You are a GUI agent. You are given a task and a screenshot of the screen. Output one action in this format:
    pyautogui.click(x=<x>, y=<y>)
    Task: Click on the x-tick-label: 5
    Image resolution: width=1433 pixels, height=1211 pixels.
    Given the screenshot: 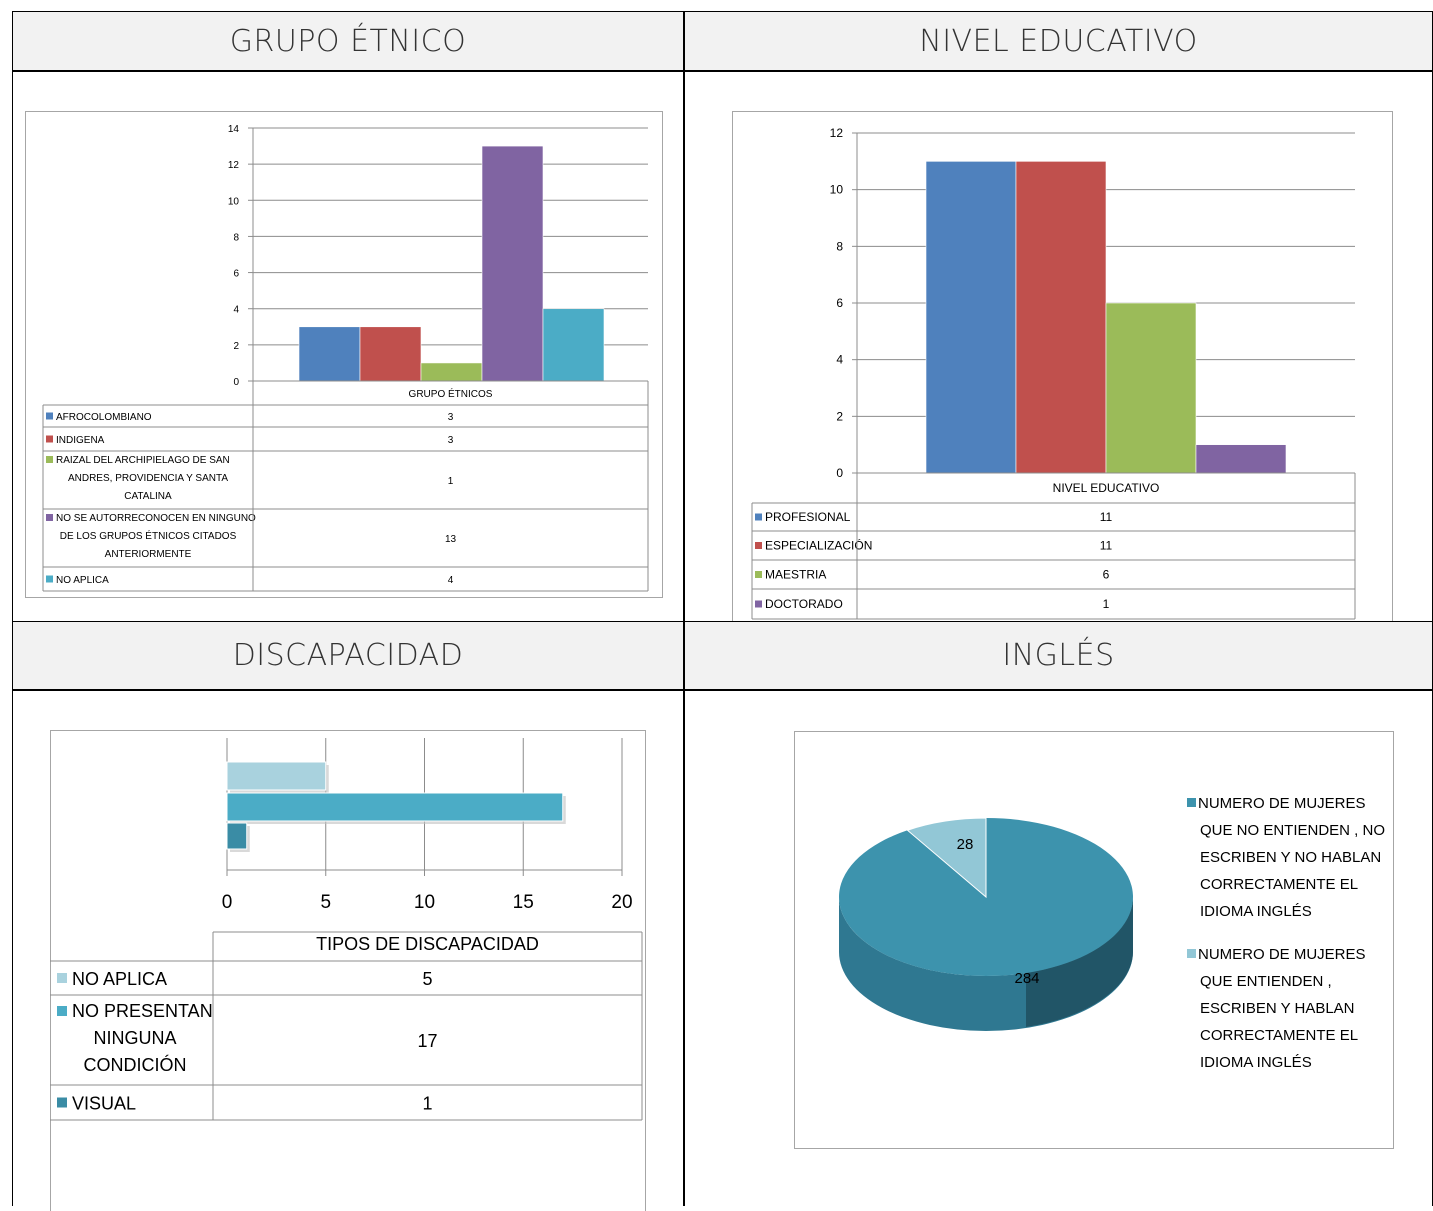 What is the action you would take?
    pyautogui.click(x=325, y=902)
    